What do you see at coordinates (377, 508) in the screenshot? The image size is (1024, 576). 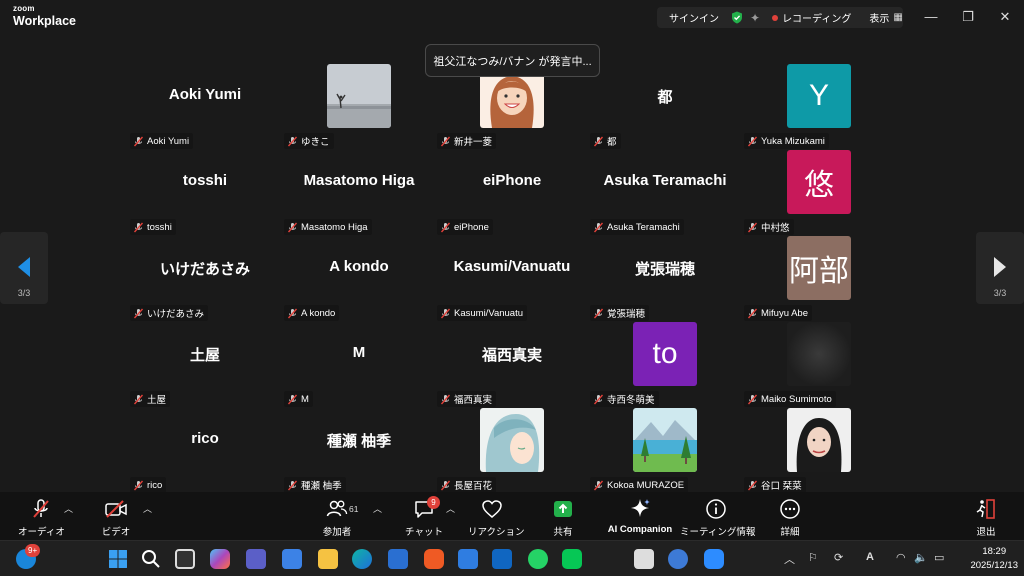 I see `participants-caret-icon: ︿` at bounding box center [377, 508].